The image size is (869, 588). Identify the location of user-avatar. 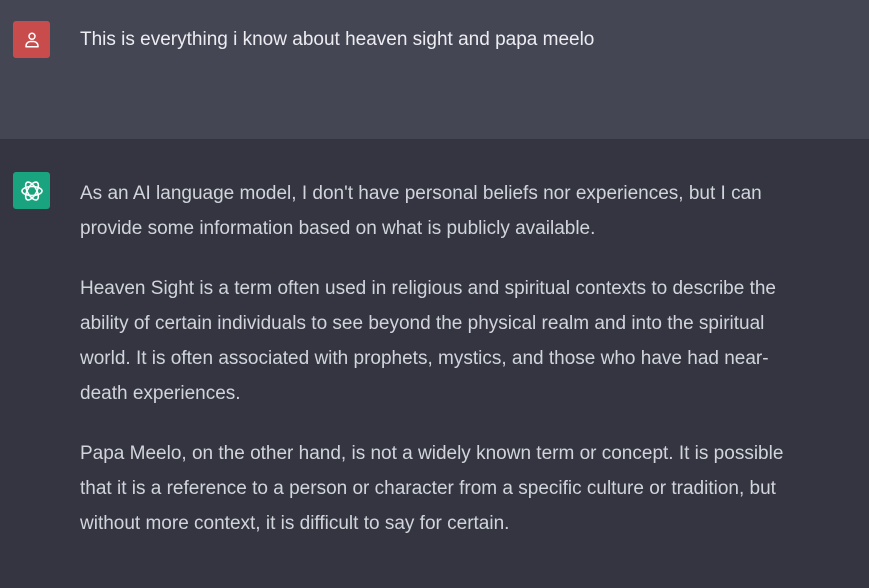
(31, 39).